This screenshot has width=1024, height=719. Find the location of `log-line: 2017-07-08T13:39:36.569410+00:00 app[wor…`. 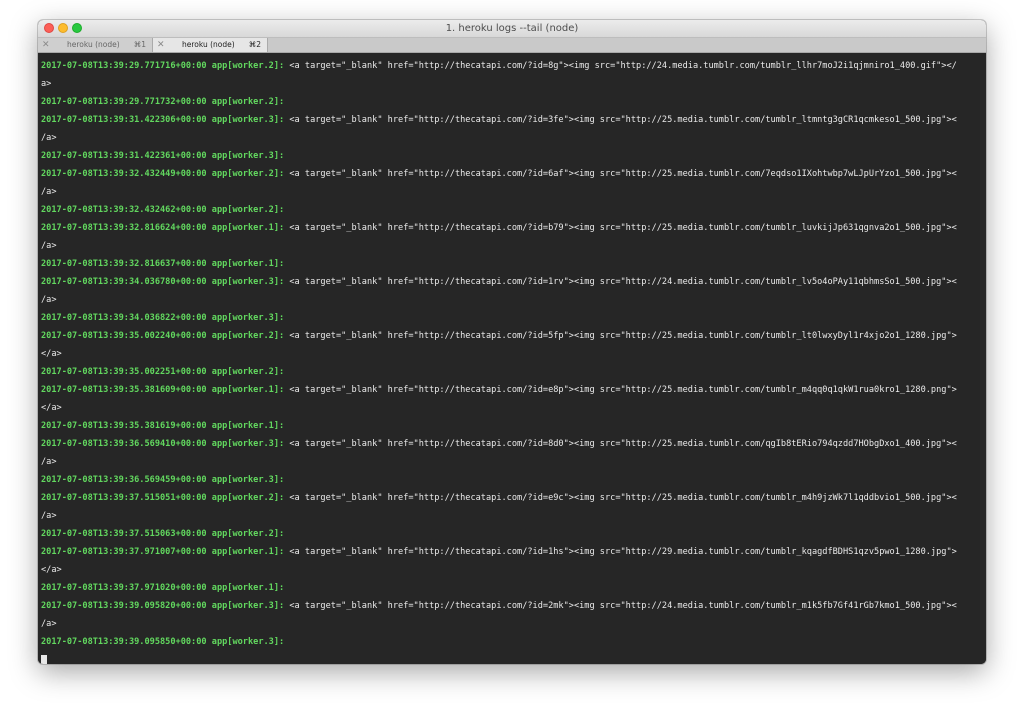

log-line: 2017-07-08T13:39:36.569410+00:00 app[wor… is located at coordinates (511, 444).